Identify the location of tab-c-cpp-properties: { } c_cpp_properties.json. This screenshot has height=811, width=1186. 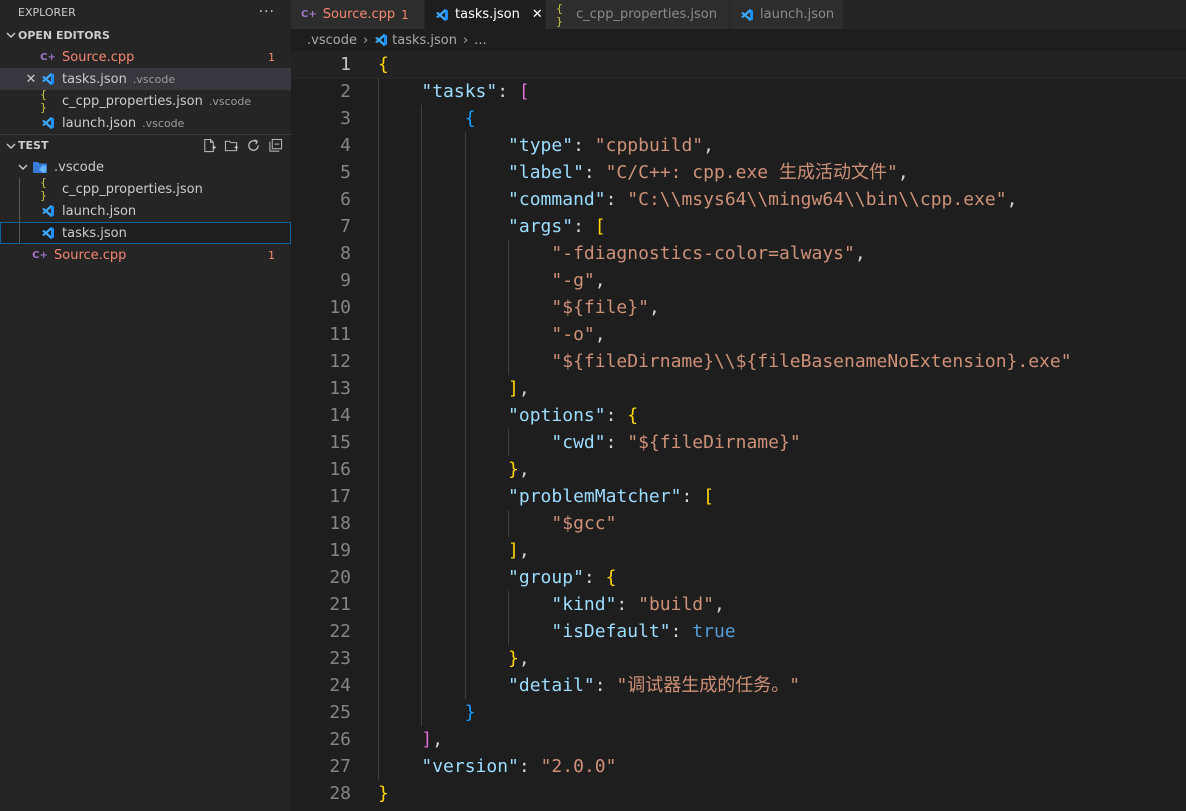
(638, 14).